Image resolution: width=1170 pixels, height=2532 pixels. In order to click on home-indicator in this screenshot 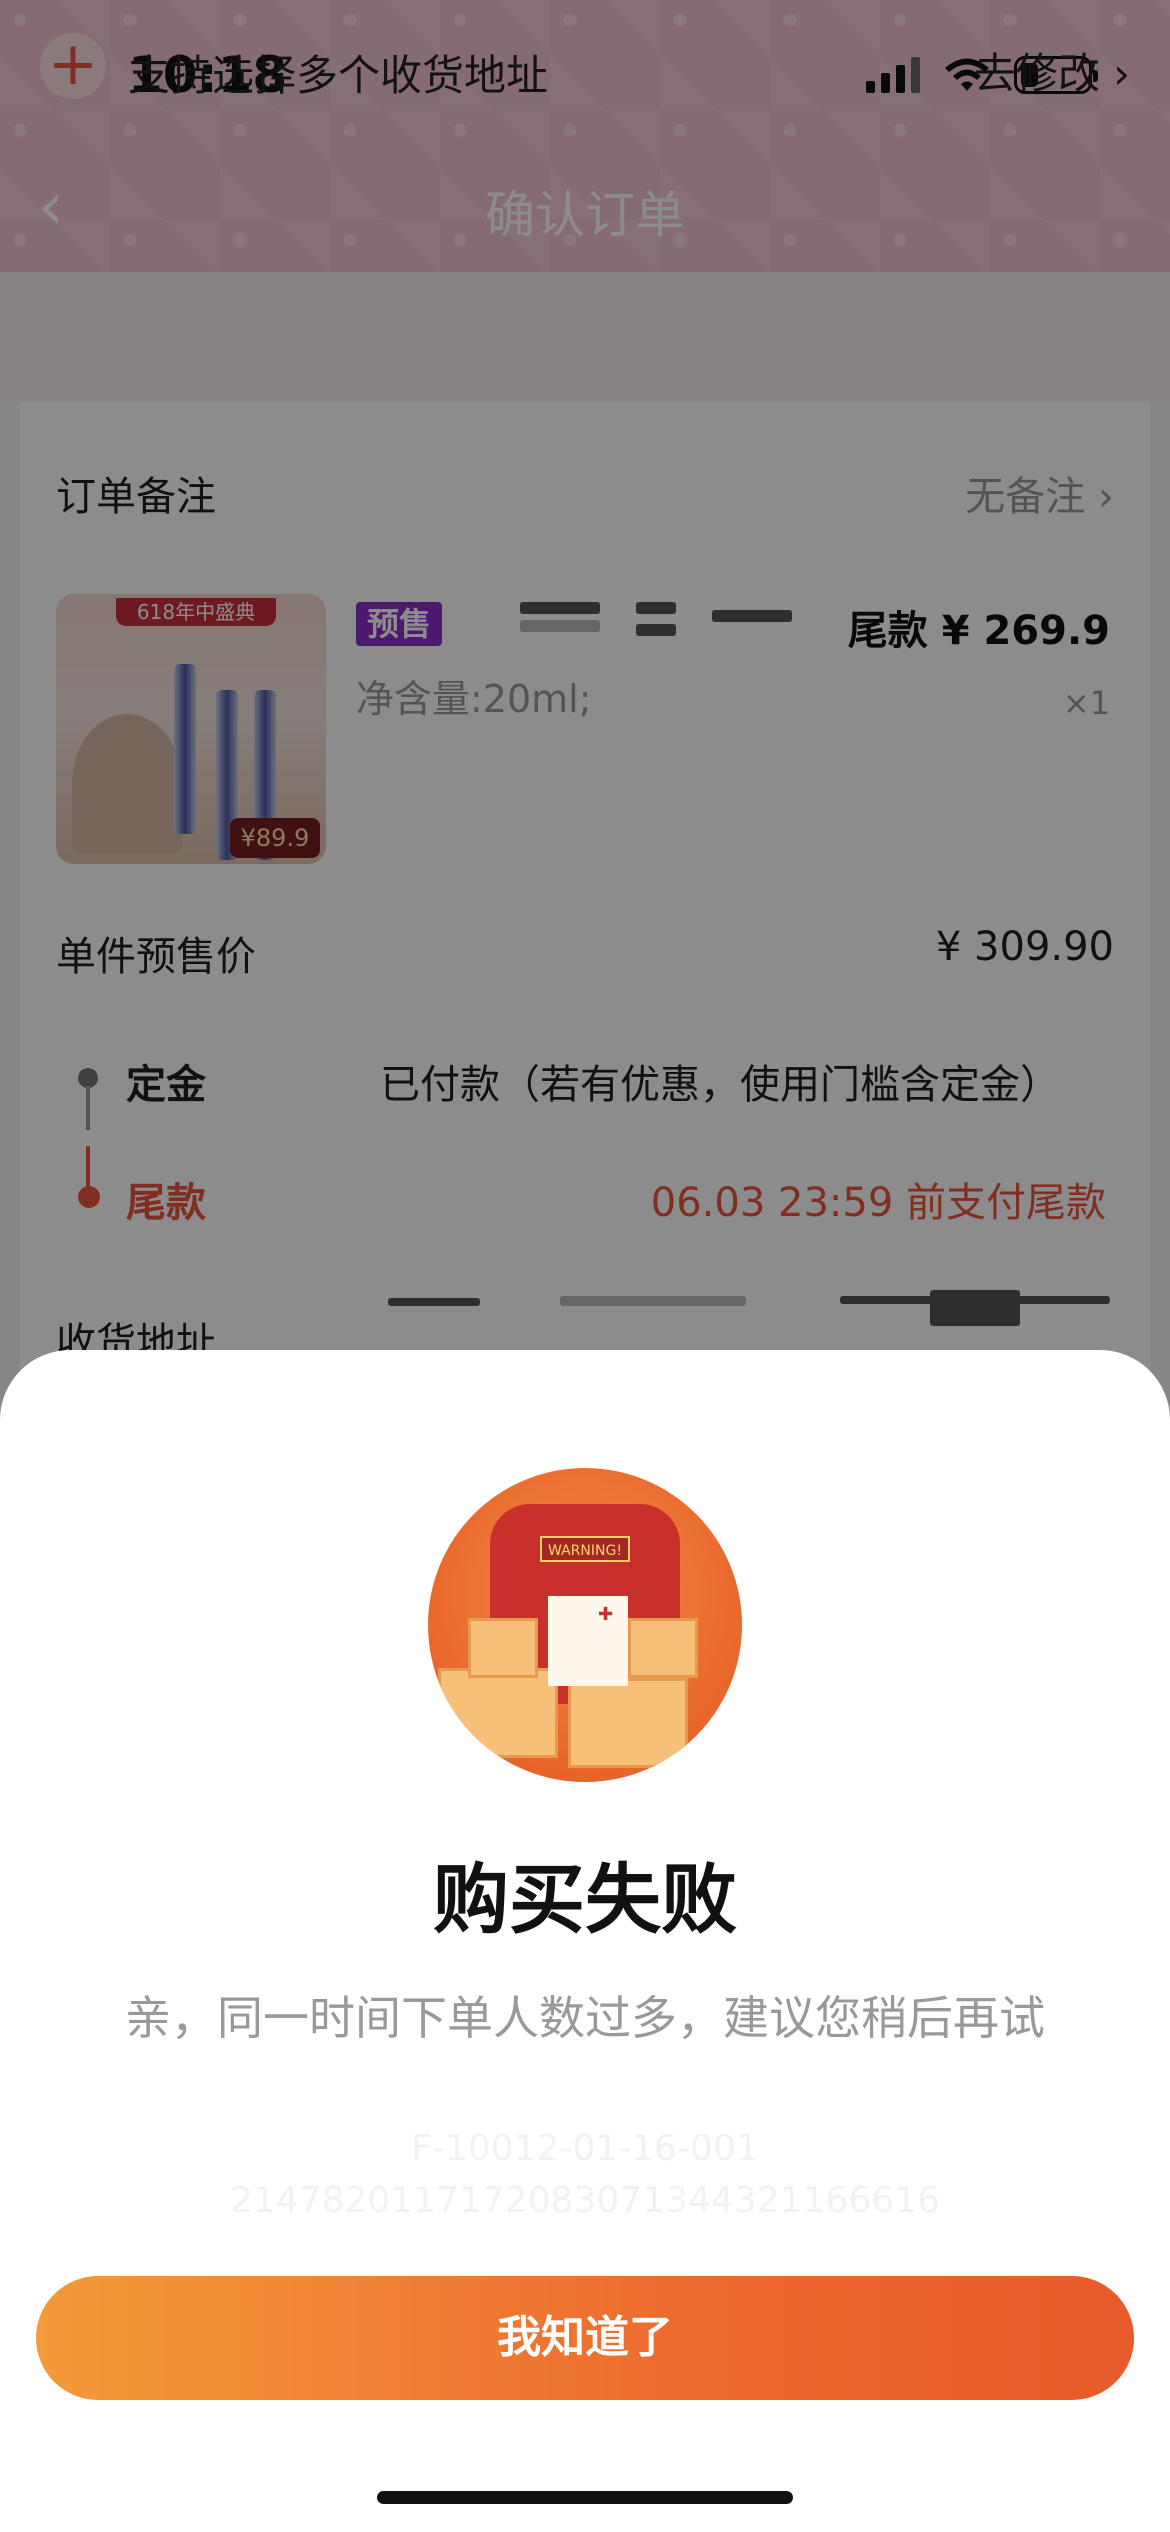, I will do `click(585, 2497)`.